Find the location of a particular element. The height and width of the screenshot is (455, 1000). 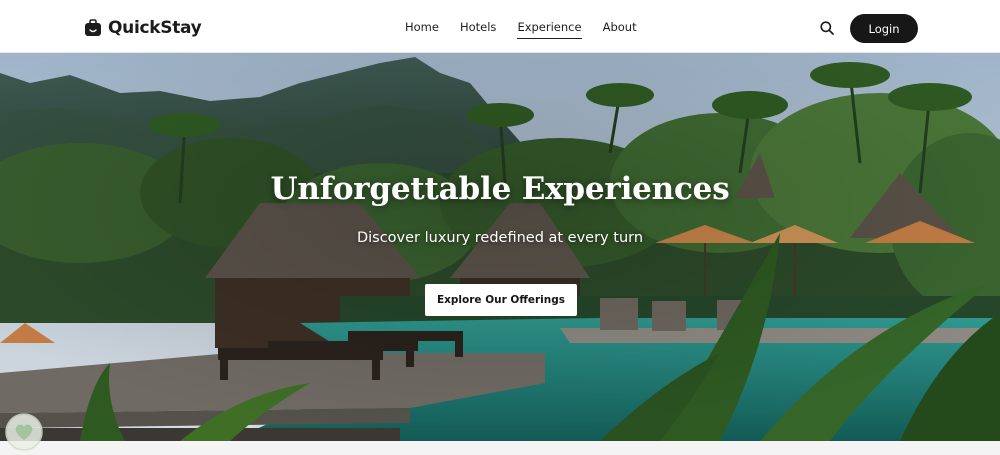

brand-name: QuickStay is located at coordinates (155, 28).